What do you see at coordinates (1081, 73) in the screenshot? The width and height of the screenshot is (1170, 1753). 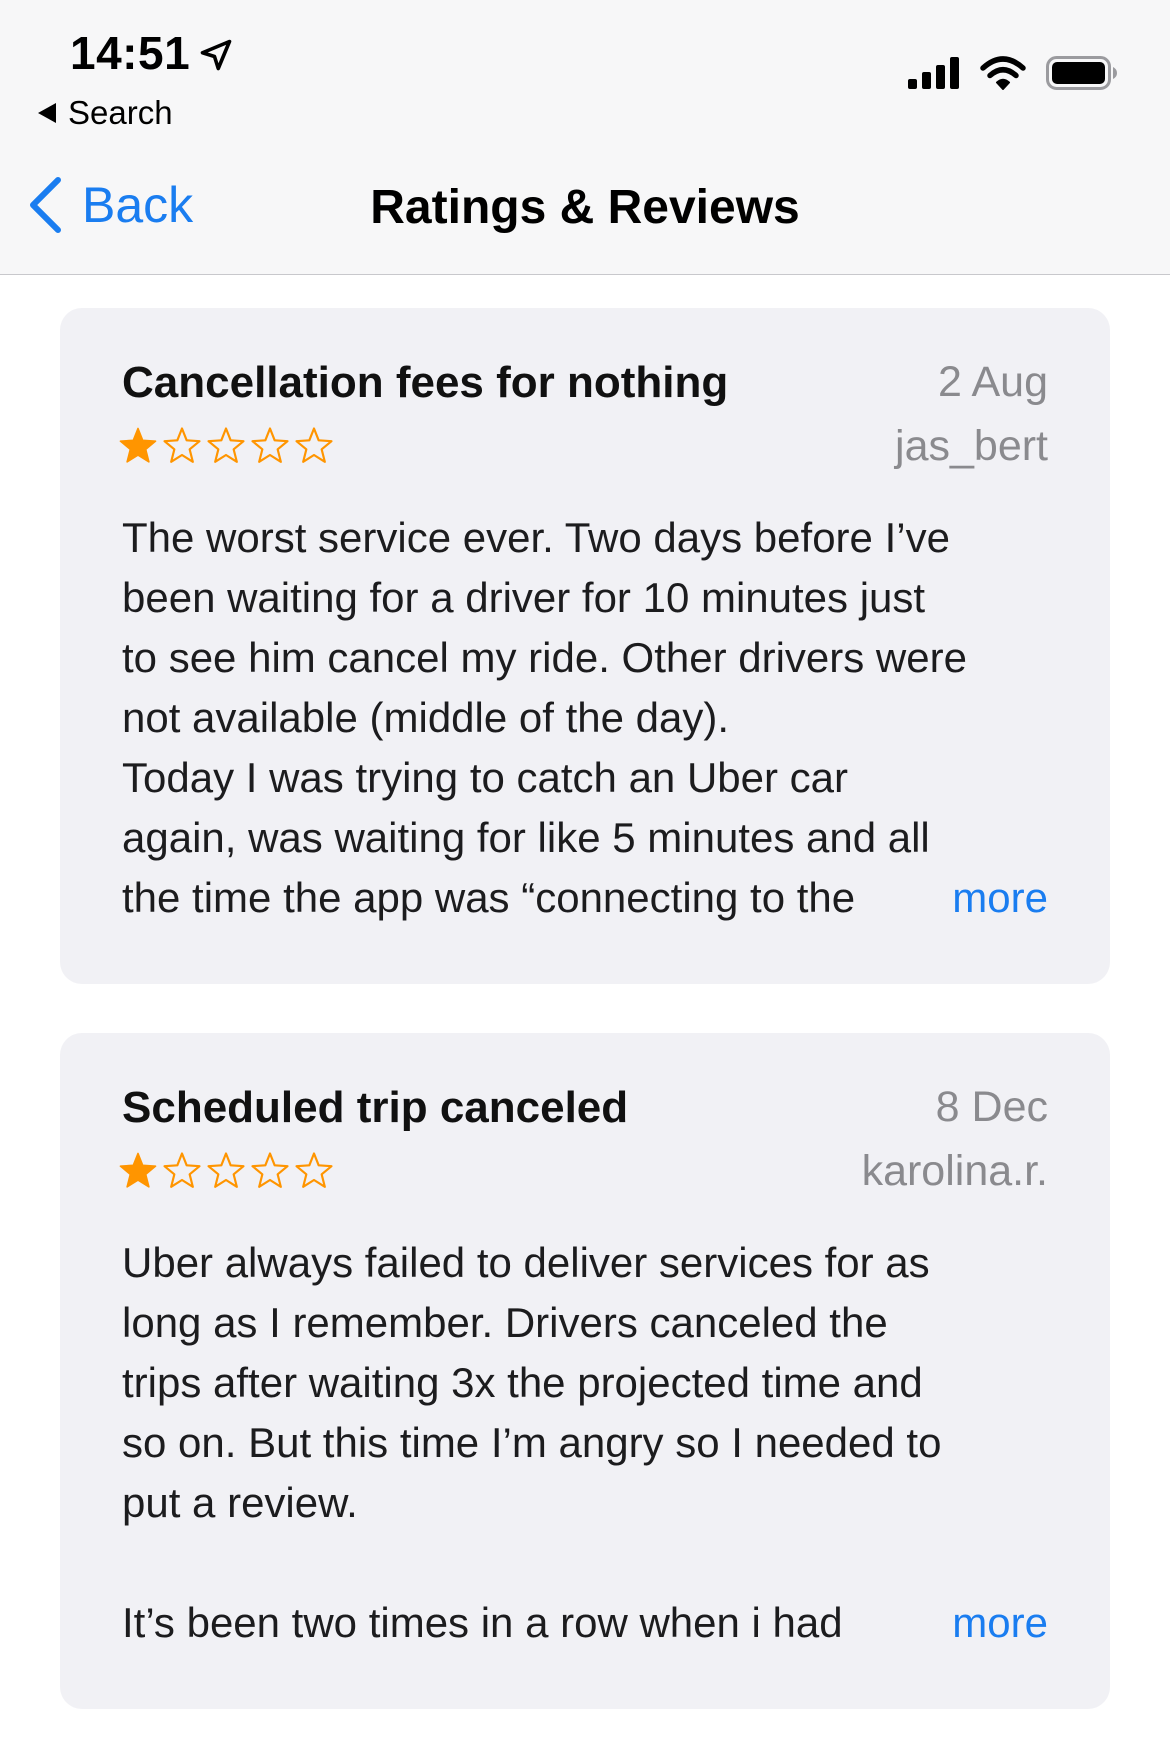 I see `battery-icon` at bounding box center [1081, 73].